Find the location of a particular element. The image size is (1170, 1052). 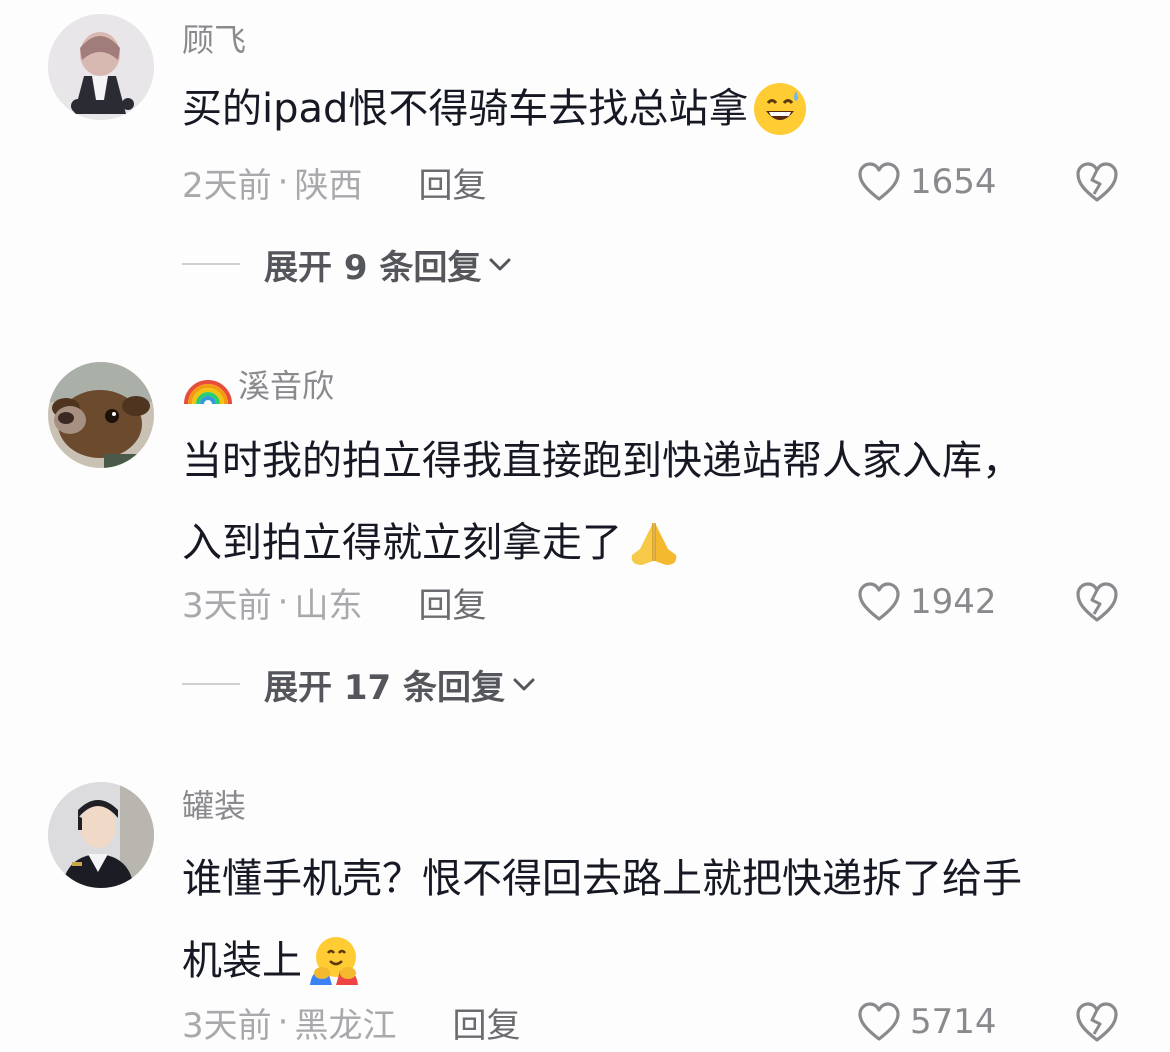

like-button: 5714 is located at coordinates (926, 1022).